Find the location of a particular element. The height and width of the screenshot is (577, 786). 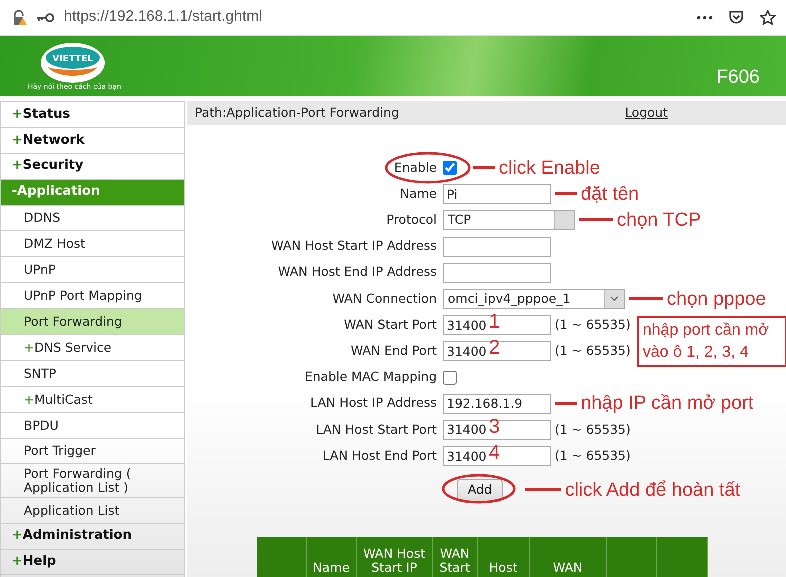

sidebar-item: DMZ Host is located at coordinates (92, 244).